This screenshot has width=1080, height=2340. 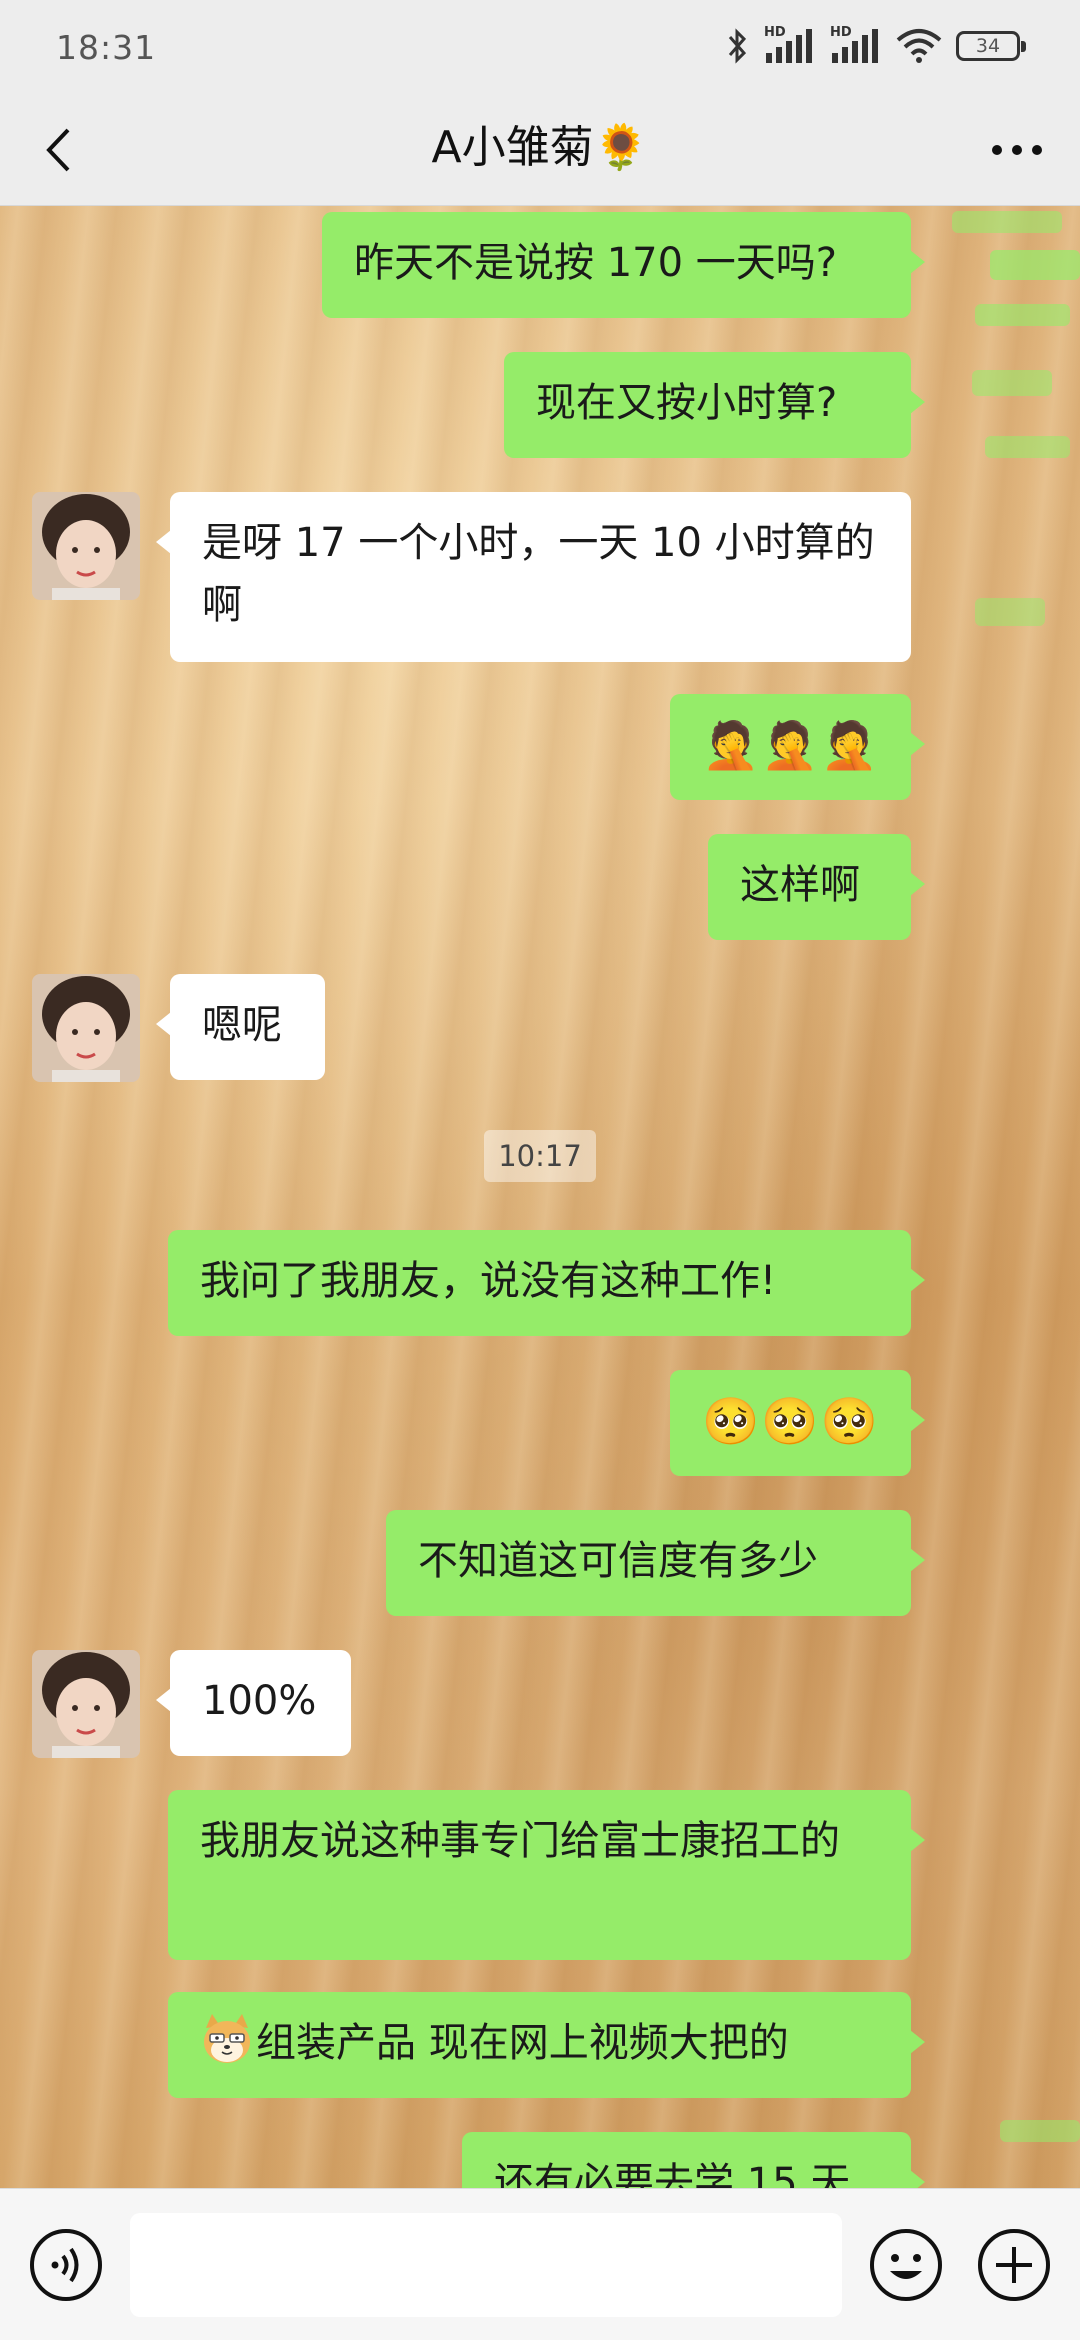 I want to click on status-time: 18:31, so click(x=106, y=47).